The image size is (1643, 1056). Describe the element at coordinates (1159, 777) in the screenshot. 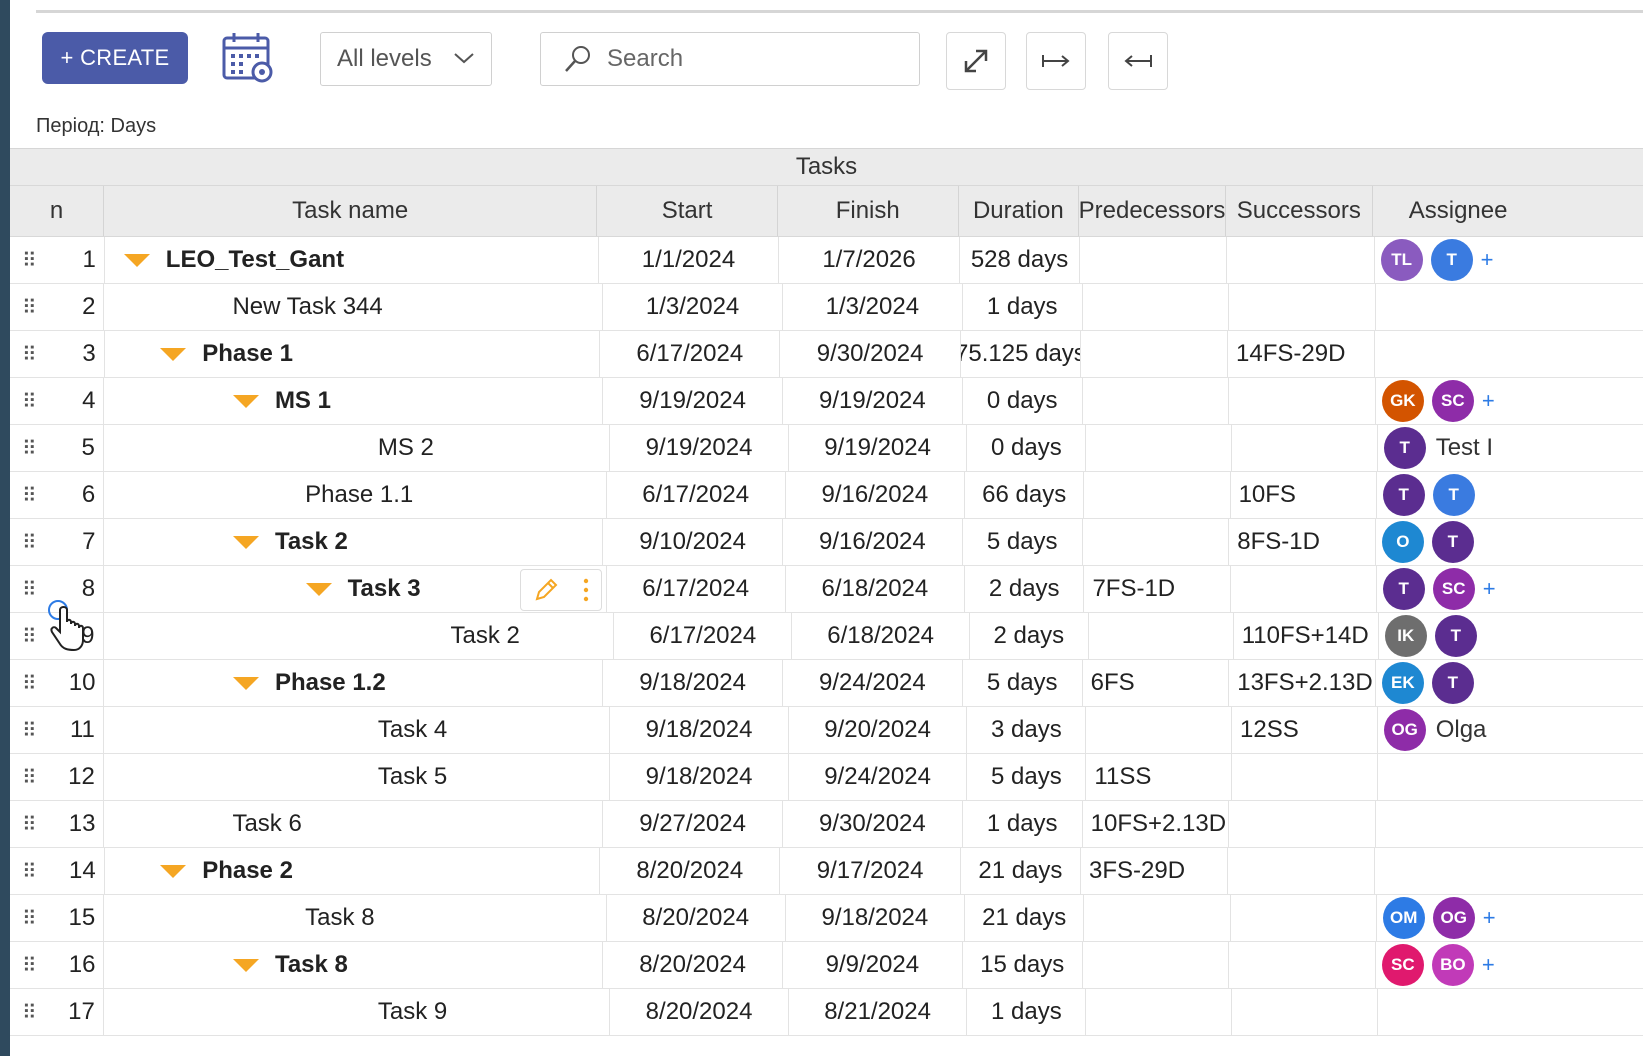

I see `predecessors-cell: 11SS` at that location.